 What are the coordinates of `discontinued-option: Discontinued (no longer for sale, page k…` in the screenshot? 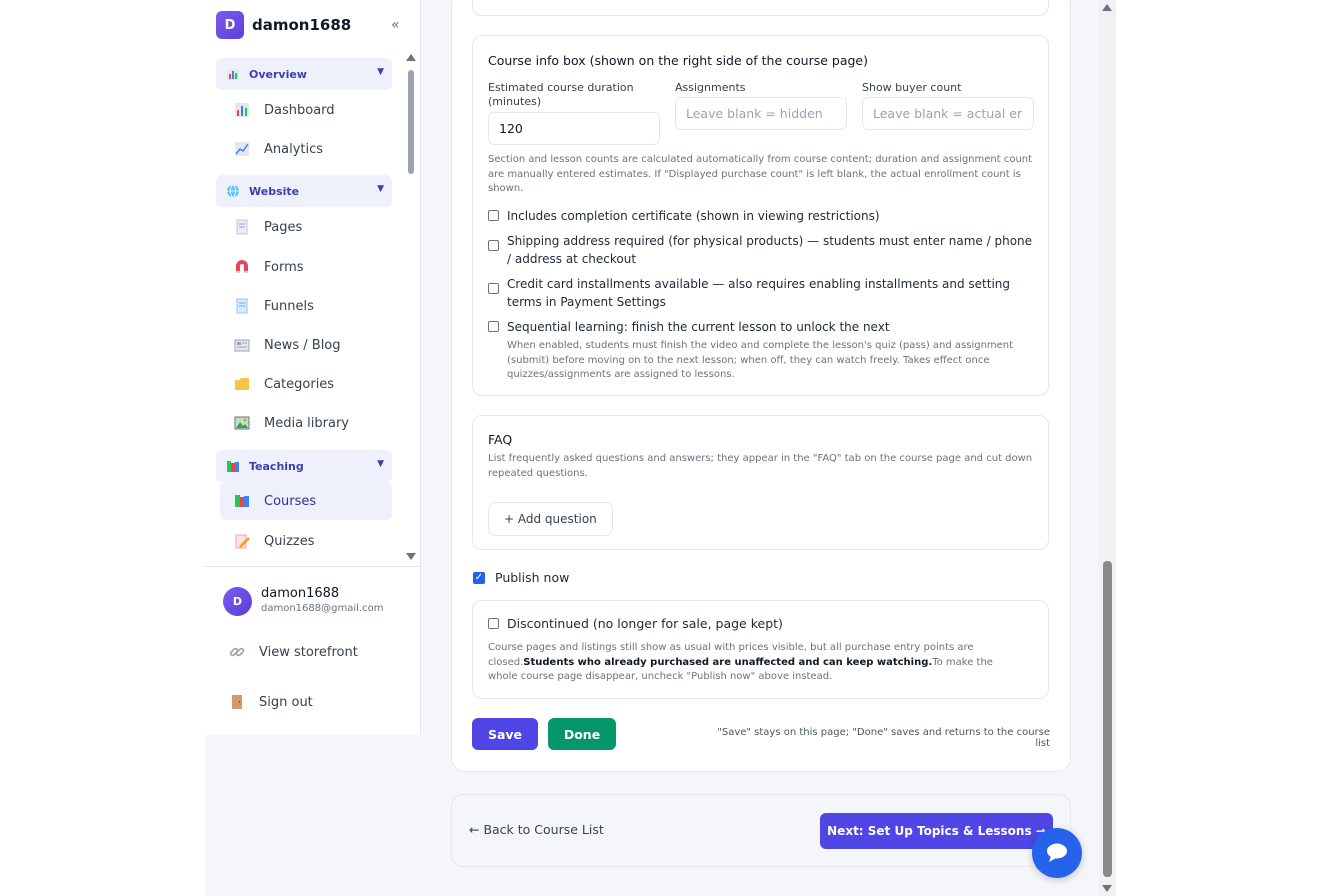 It's located at (762, 624).